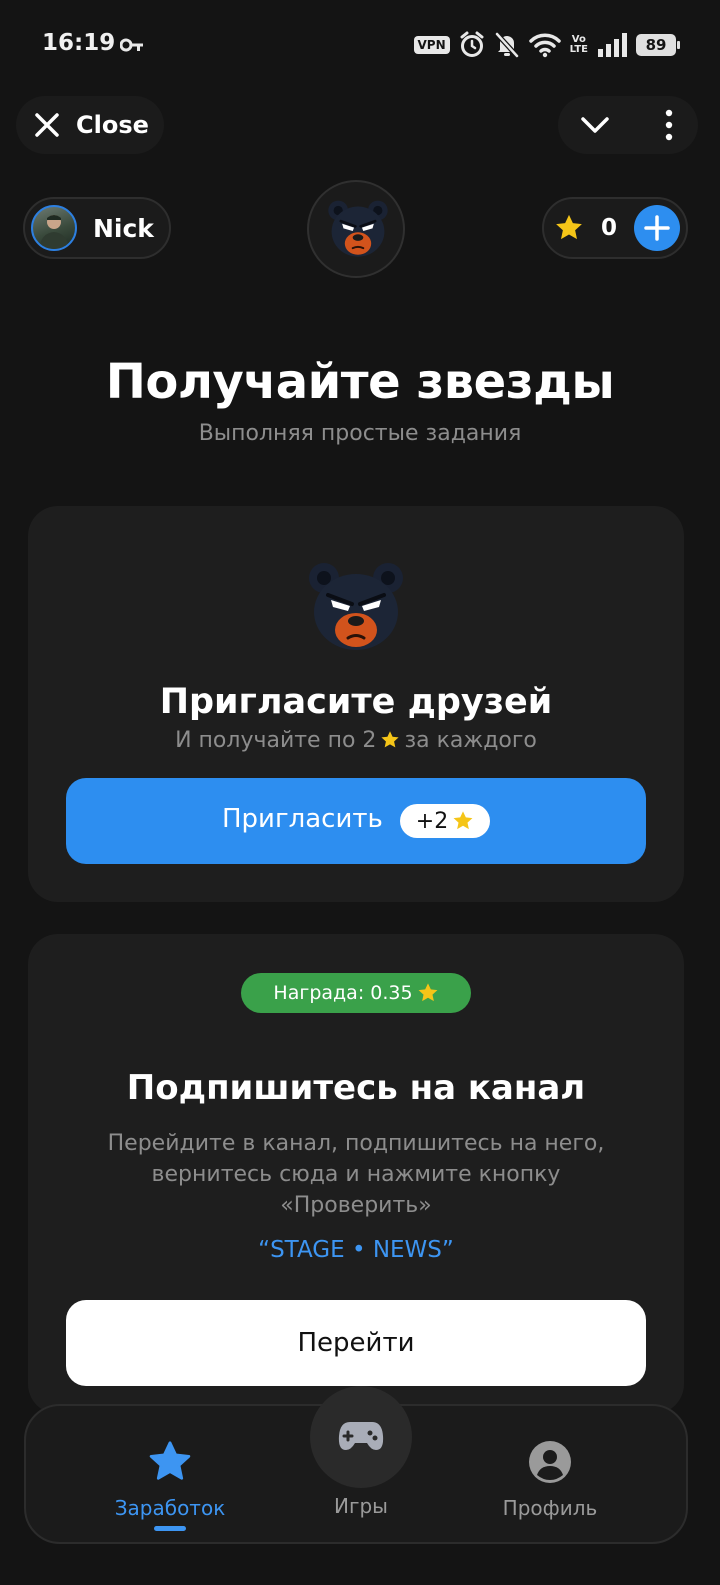 This screenshot has height=1585, width=720. What do you see at coordinates (550, 1462) in the screenshot?
I see `user-circle-icon` at bounding box center [550, 1462].